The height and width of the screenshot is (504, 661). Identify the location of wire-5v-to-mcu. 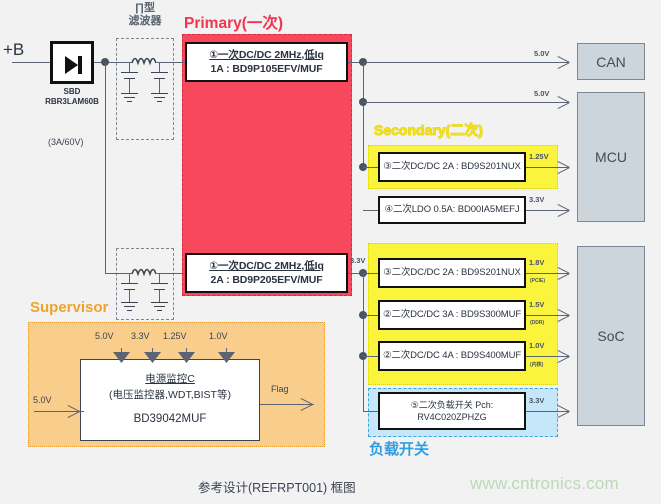
(466, 102).